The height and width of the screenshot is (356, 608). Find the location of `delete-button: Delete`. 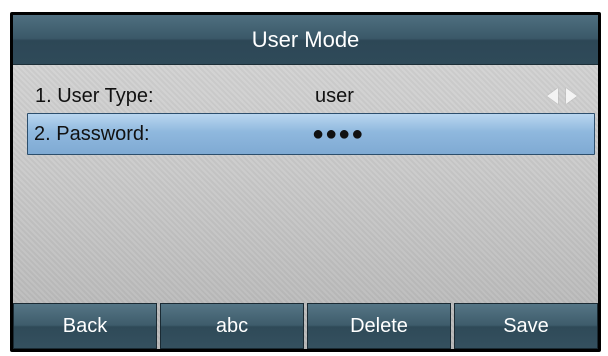

delete-button: Delete is located at coordinates (379, 326).